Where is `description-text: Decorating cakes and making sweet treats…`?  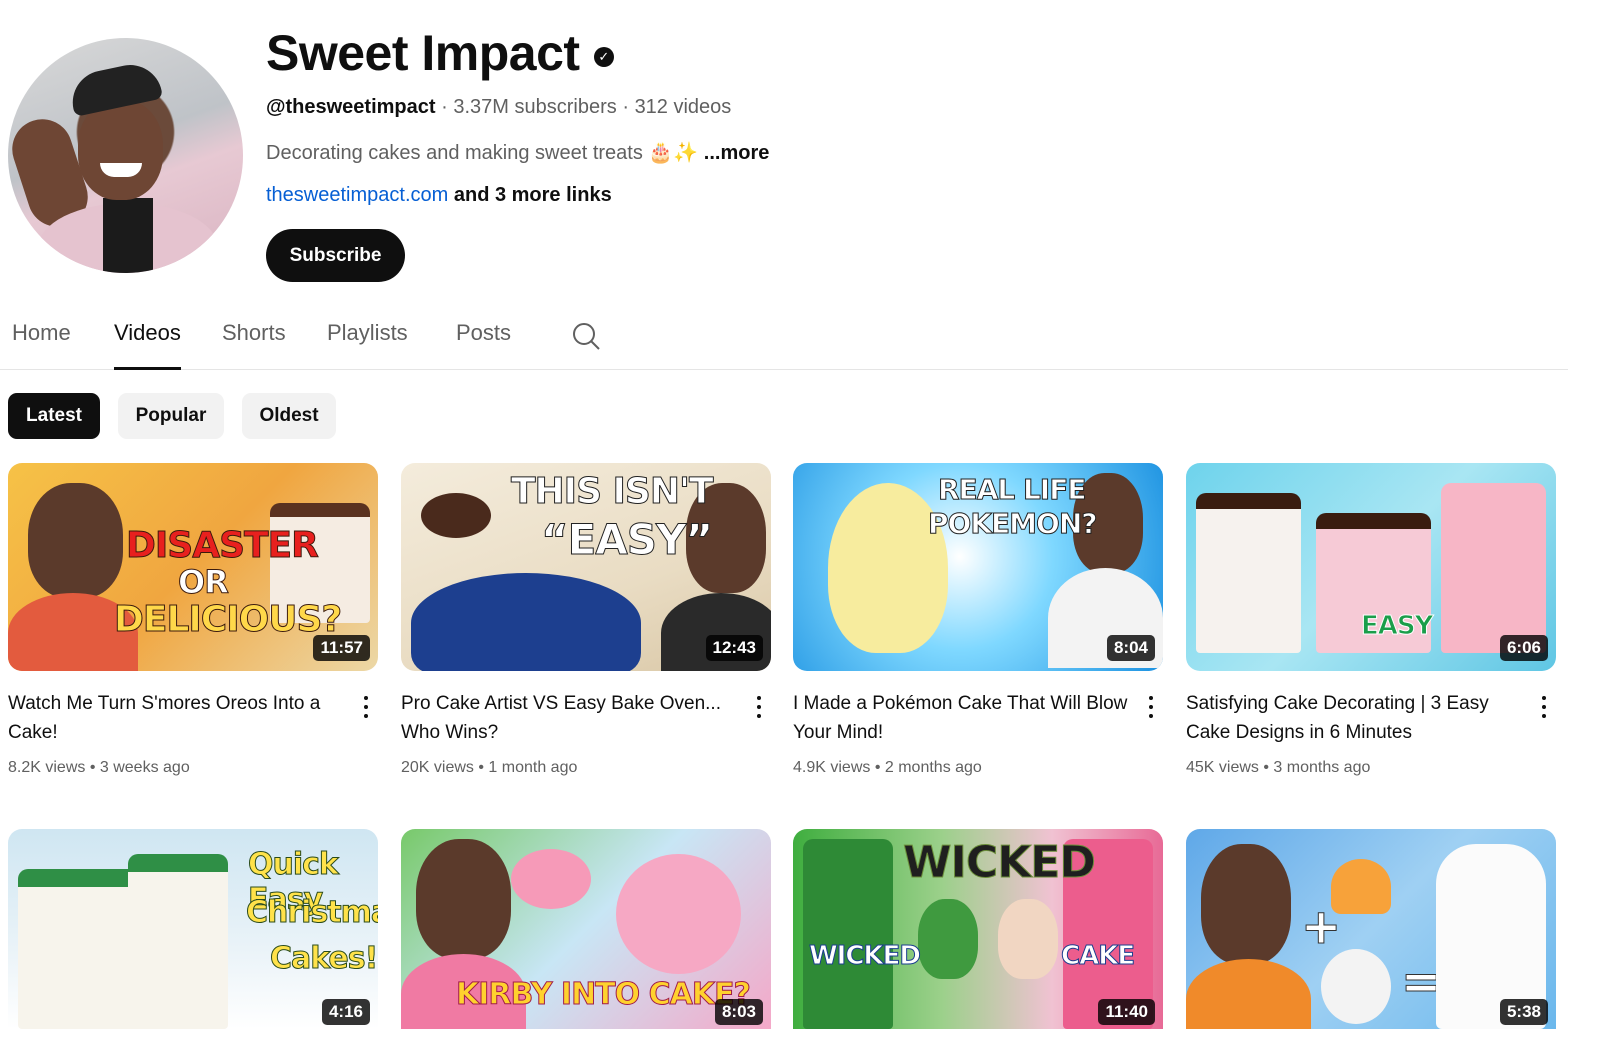 description-text: Decorating cakes and making sweet treats… is located at coordinates (482, 153).